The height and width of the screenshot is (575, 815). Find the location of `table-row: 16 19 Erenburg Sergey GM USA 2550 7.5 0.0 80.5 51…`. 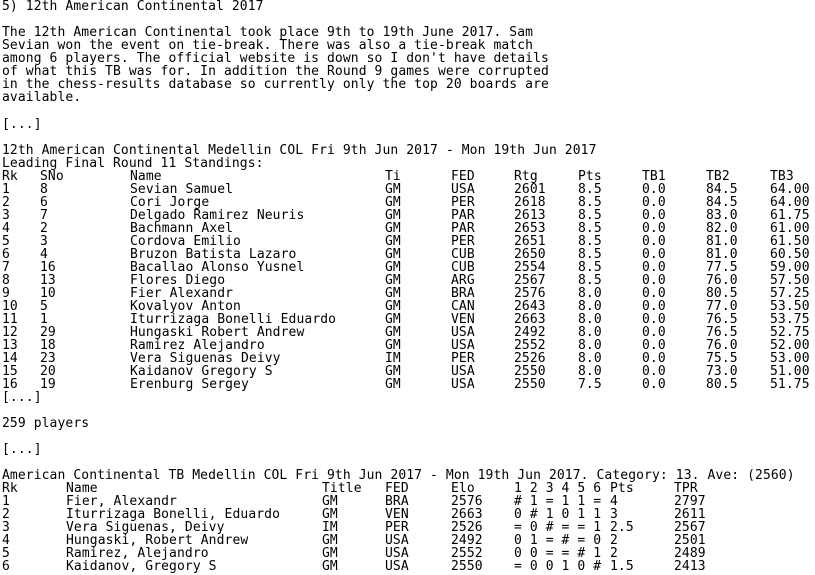

table-row: 16 19 Erenburg Sergey GM USA 2550 7.5 0.0 80.5 51… is located at coordinates (407, 384).